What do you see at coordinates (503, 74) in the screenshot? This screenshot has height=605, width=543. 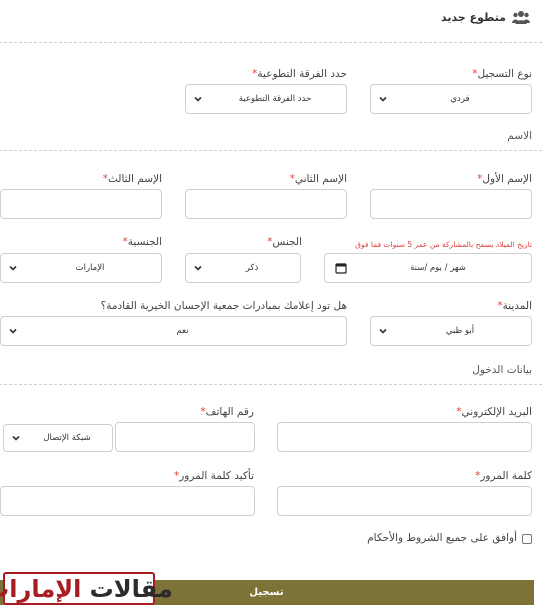 I see `registration-type-label: نوع التسجيل*` at bounding box center [503, 74].